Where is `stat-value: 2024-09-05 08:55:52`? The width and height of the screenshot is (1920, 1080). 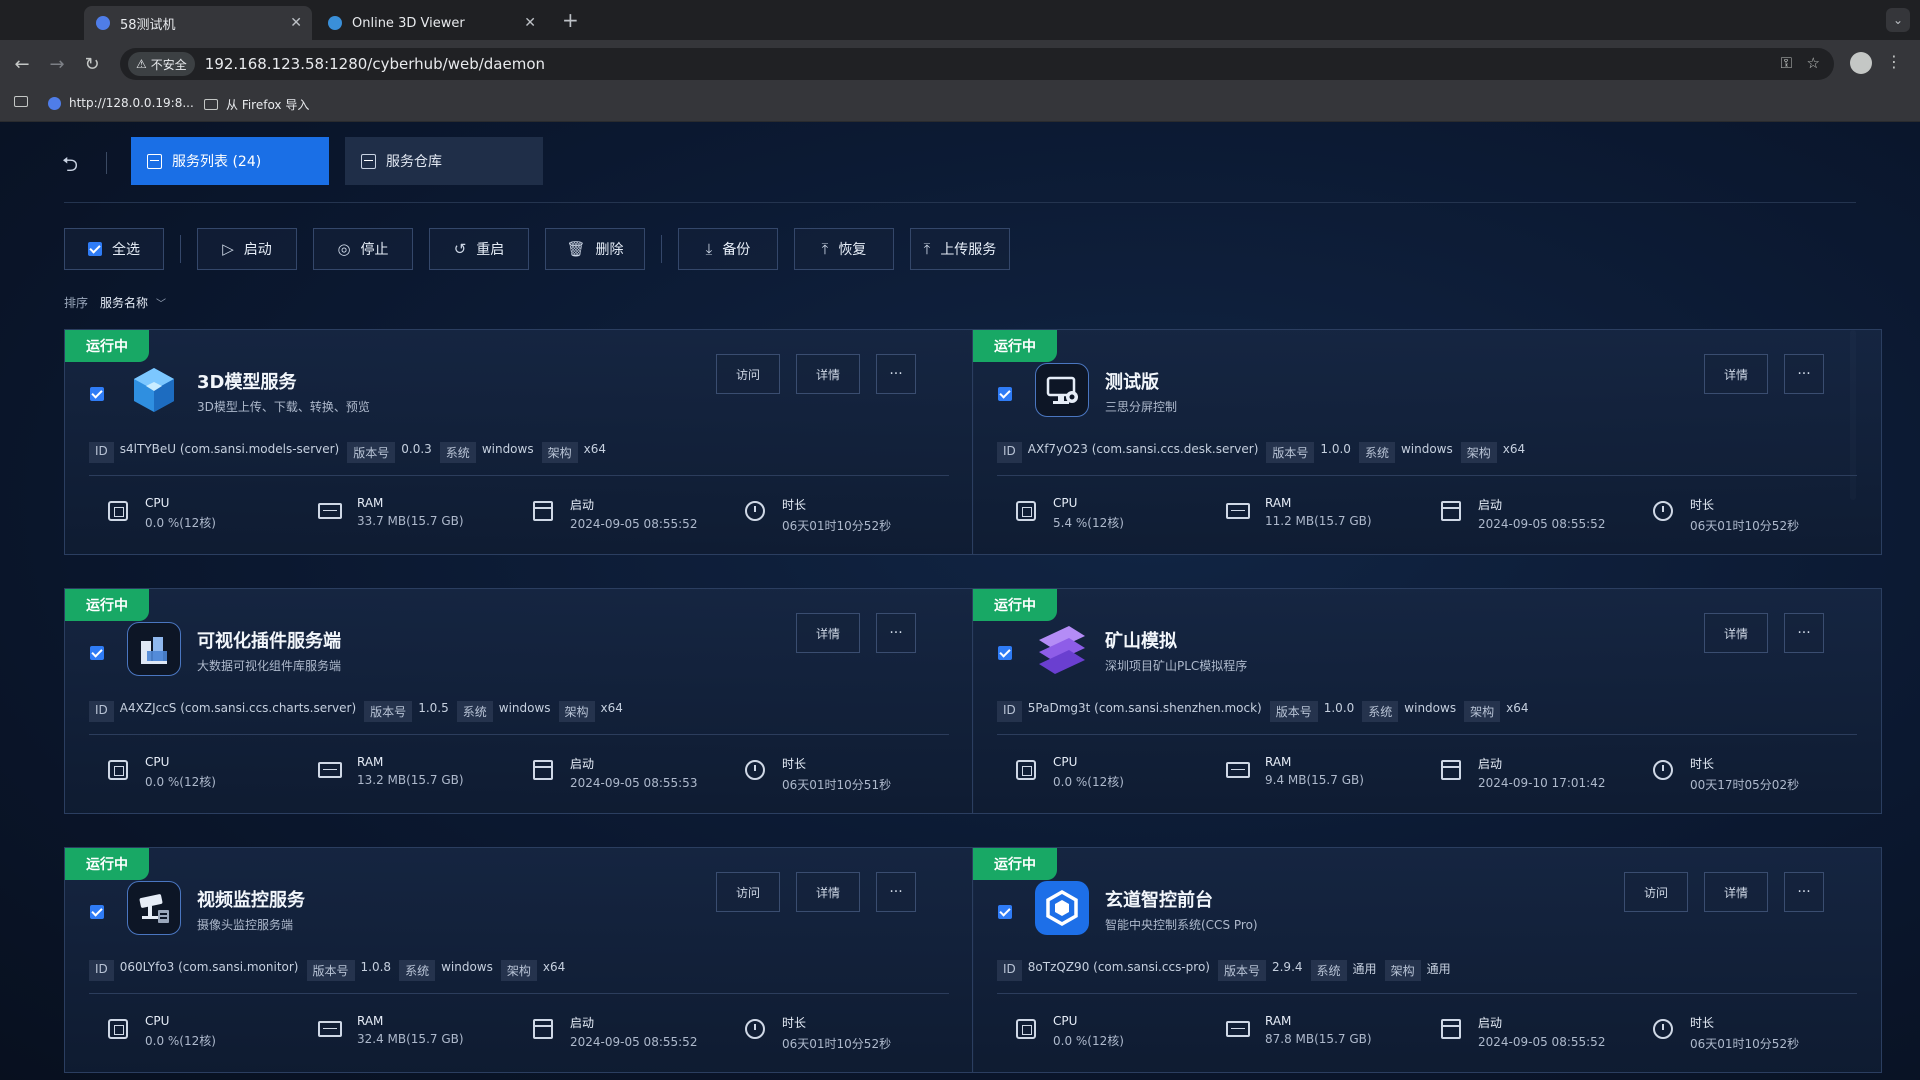
stat-value: 2024-09-05 08:55:52 is located at coordinates (1542, 524).